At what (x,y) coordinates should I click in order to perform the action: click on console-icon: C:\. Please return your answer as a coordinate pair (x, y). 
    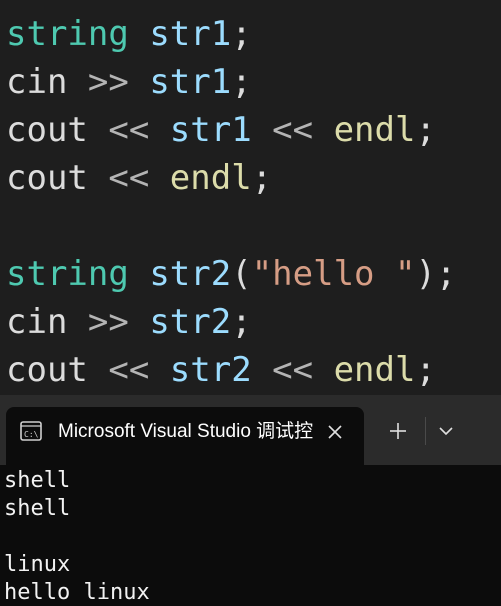
    Looking at the image, I should click on (31, 431).